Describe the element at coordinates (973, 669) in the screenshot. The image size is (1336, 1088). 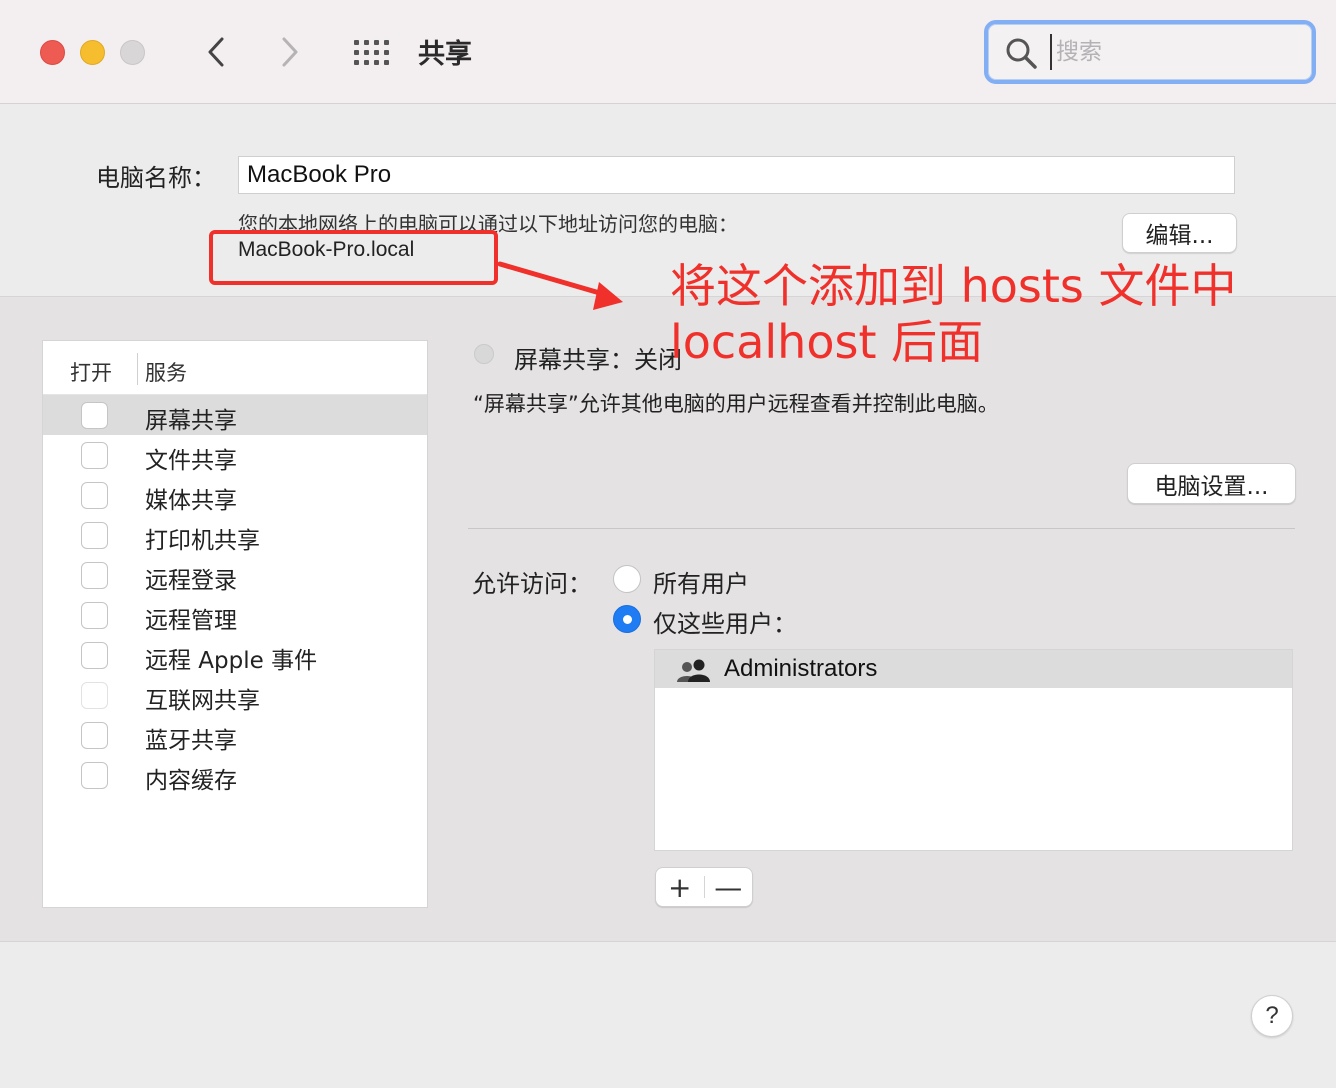
I see `user-row: Administrators` at that location.